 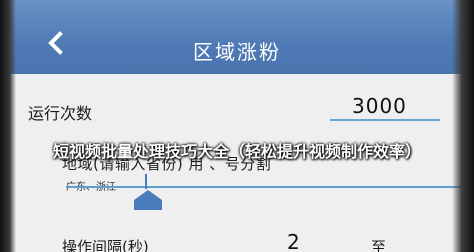 I want to click on run-count-underline, so click(x=385, y=120).